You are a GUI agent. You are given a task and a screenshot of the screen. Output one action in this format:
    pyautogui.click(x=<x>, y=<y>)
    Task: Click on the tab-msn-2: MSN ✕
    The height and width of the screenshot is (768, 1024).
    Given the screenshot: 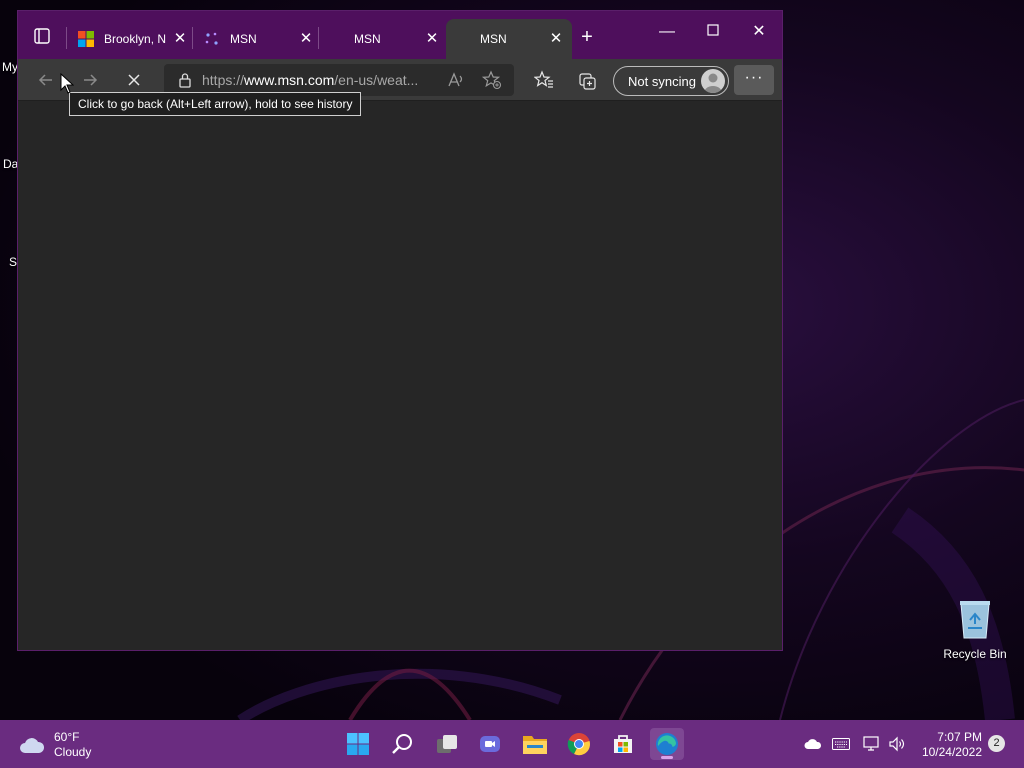 What is the action you would take?
    pyautogui.click(x=385, y=39)
    